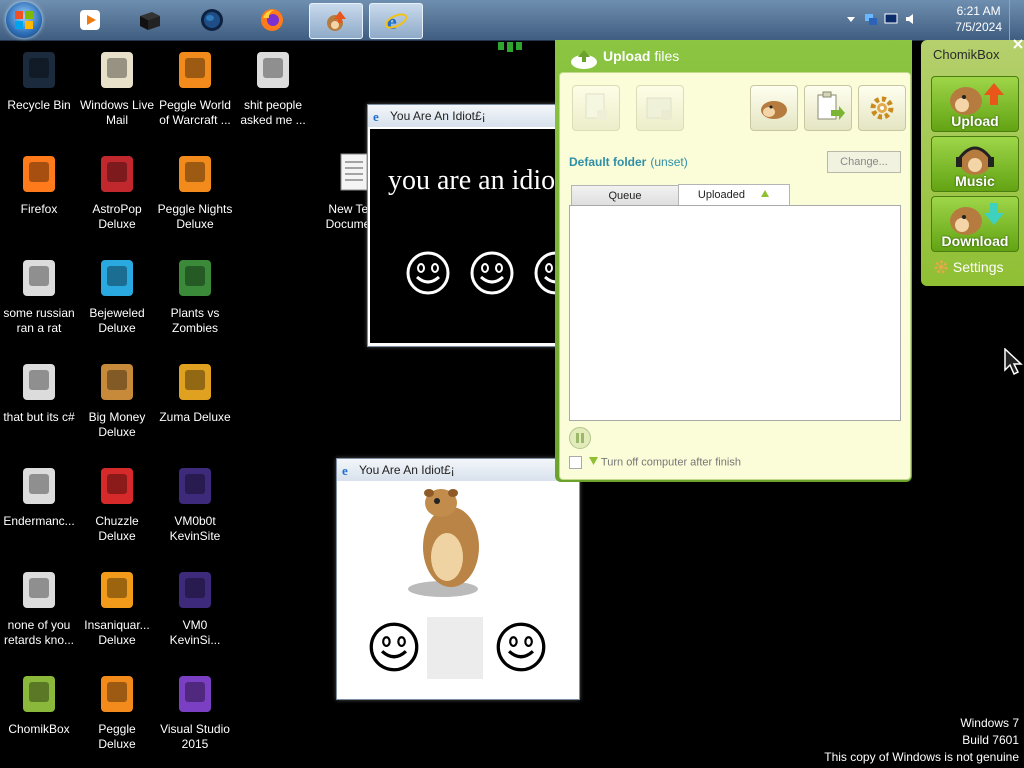  I want to click on desktop-icon-some-russian-ran-a-rat: some russian ran a rat, so click(39, 295).